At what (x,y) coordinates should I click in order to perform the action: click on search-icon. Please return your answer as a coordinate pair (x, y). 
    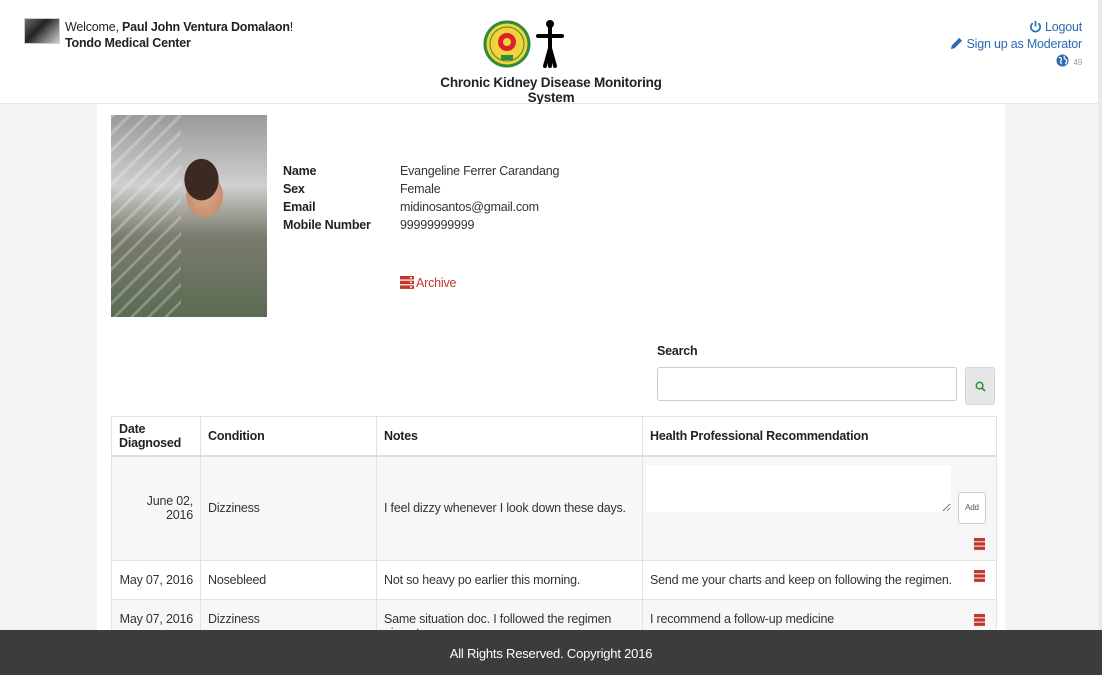
    Looking at the image, I should click on (980, 386).